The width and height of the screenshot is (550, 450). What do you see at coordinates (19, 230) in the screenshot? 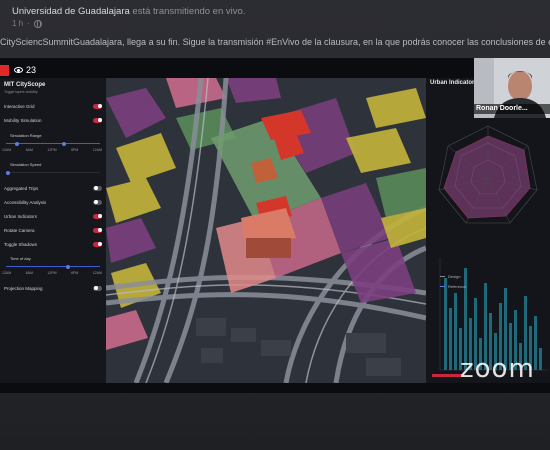
I see `control-label: Rotate Camera` at bounding box center [19, 230].